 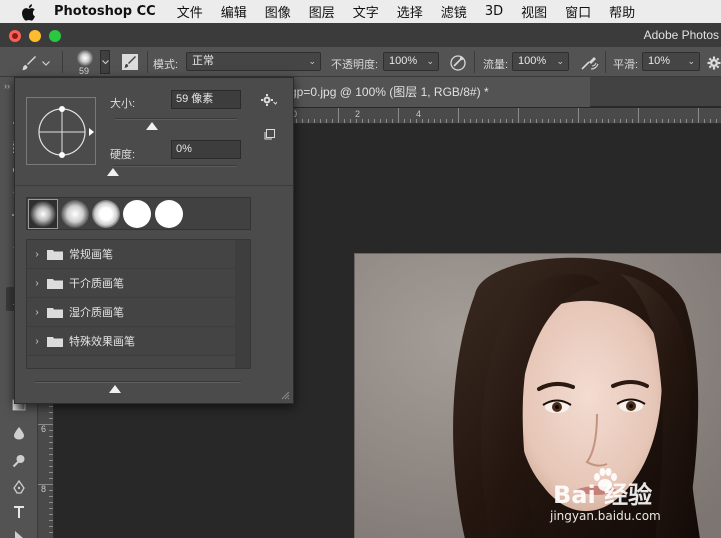 What do you see at coordinates (322, 11) in the screenshot?
I see `menu-layer: 图层` at bounding box center [322, 11].